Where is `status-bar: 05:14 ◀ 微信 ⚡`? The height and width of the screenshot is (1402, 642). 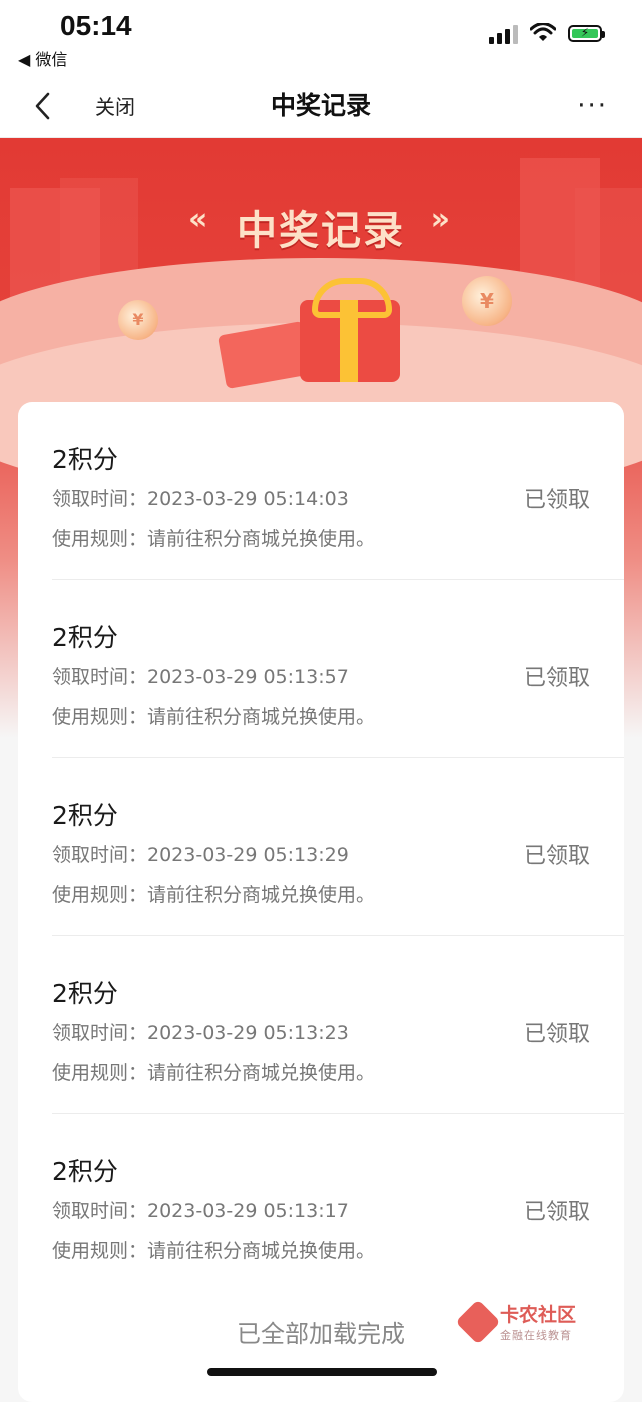
status-bar: 05:14 ◀ 微信 ⚡ is located at coordinates (321, 37).